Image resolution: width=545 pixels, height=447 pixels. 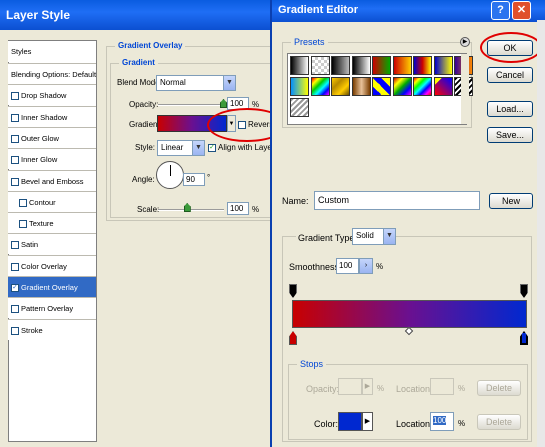 I want to click on style-item: Bevel and Emboss, so click(x=52, y=180).